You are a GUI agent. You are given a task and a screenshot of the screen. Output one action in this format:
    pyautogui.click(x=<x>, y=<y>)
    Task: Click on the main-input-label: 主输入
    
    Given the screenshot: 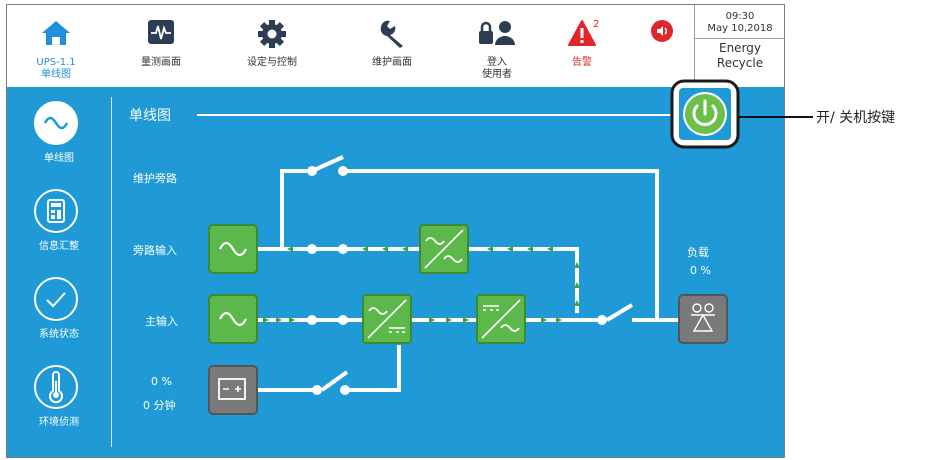 What is the action you would take?
    pyautogui.click(x=161, y=321)
    